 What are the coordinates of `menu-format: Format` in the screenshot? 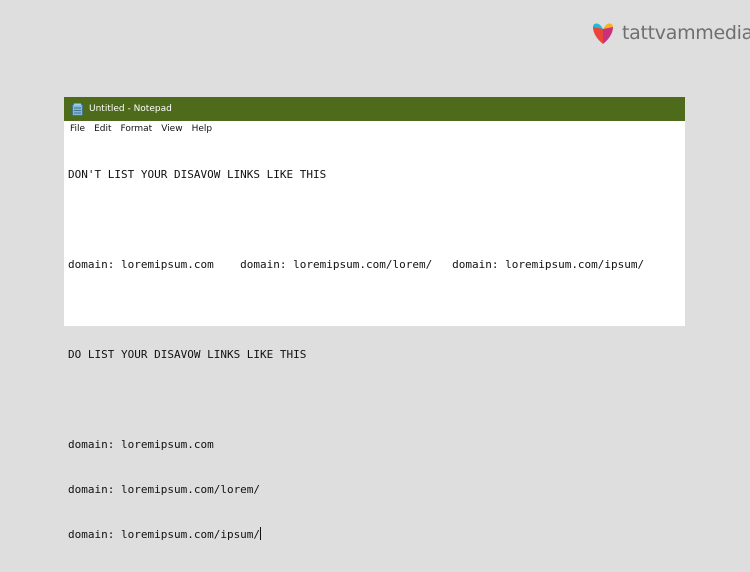 It's located at (137, 129).